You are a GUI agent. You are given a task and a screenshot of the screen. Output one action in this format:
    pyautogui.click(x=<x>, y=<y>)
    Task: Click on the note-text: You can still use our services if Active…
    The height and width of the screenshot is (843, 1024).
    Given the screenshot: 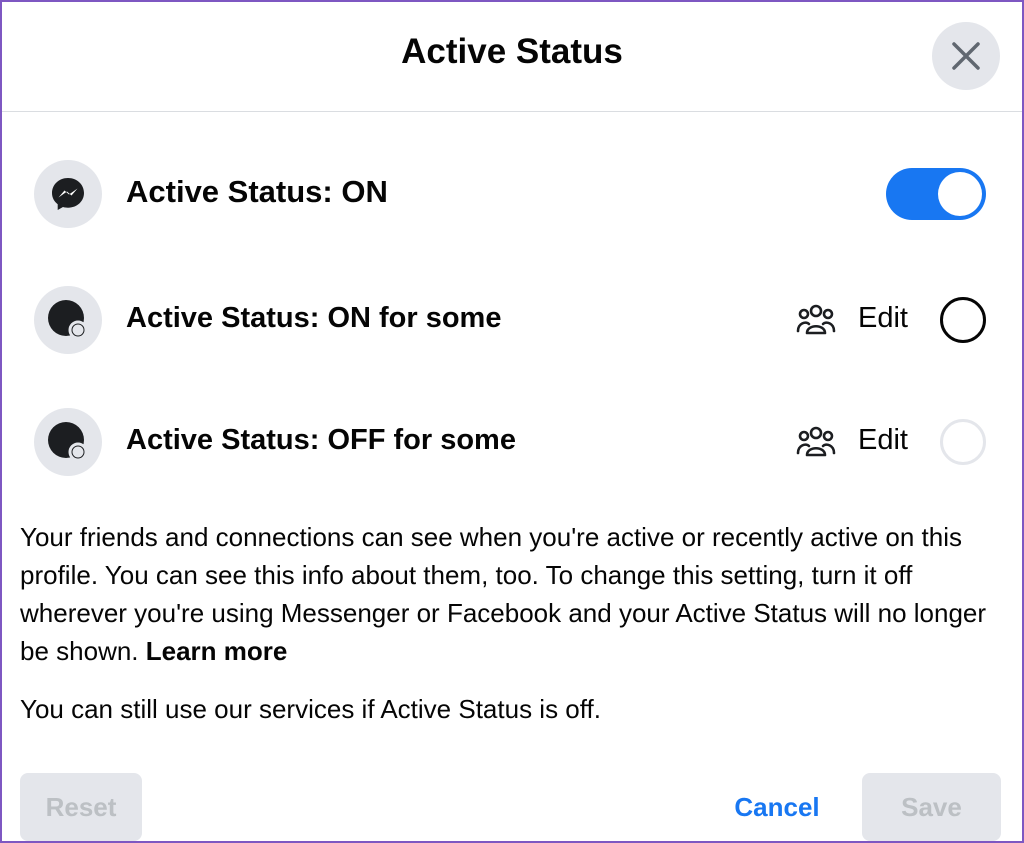 What is the action you would take?
    pyautogui.click(x=310, y=709)
    